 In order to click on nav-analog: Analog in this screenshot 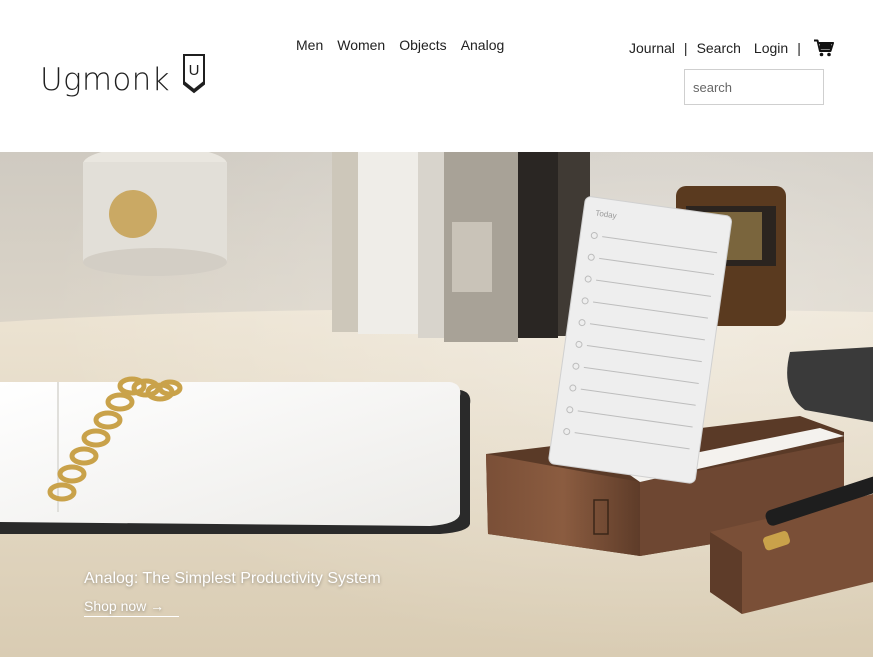, I will do `click(483, 45)`.